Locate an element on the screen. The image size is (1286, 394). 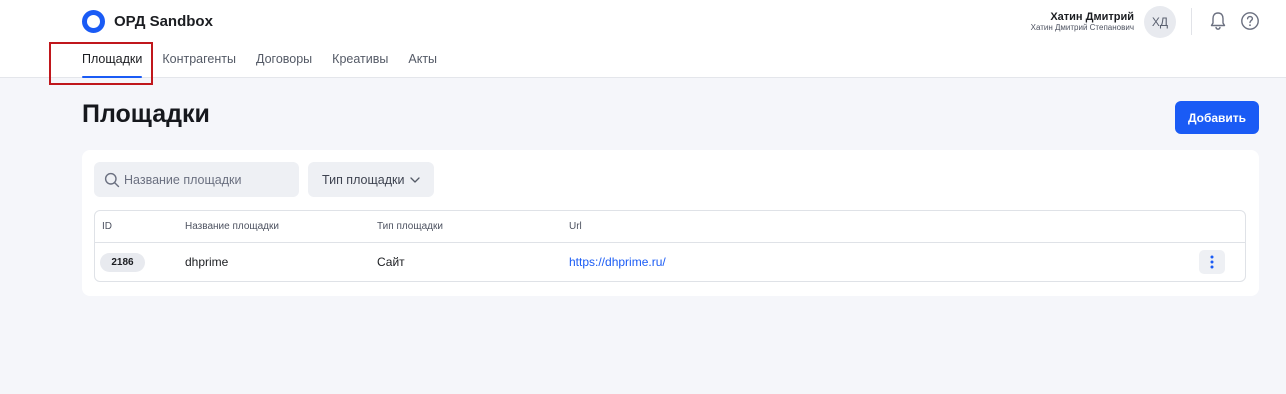
divider is located at coordinates (1191, 21).